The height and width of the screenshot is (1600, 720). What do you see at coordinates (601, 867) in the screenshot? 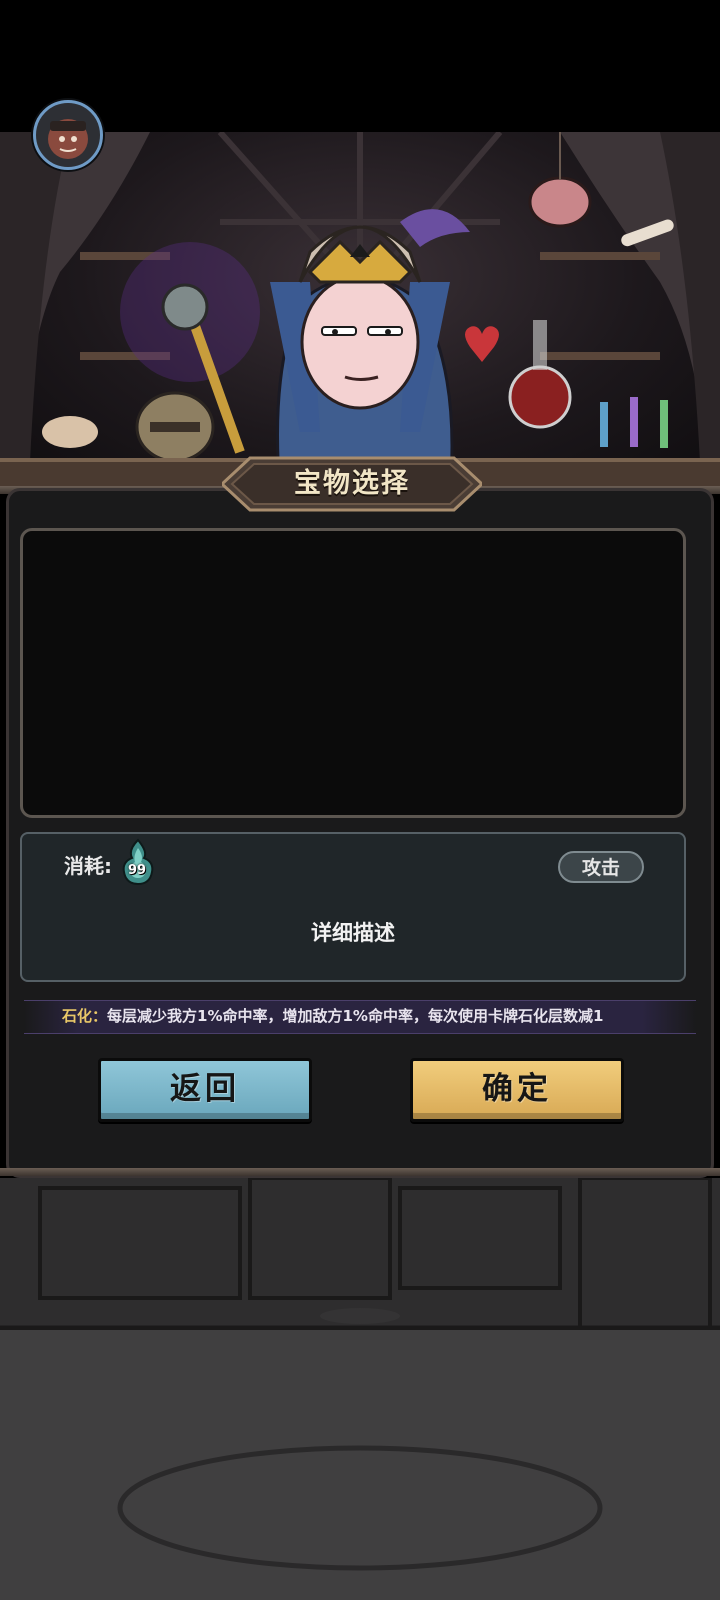
I see `treasure-type-badge: 攻击` at bounding box center [601, 867].